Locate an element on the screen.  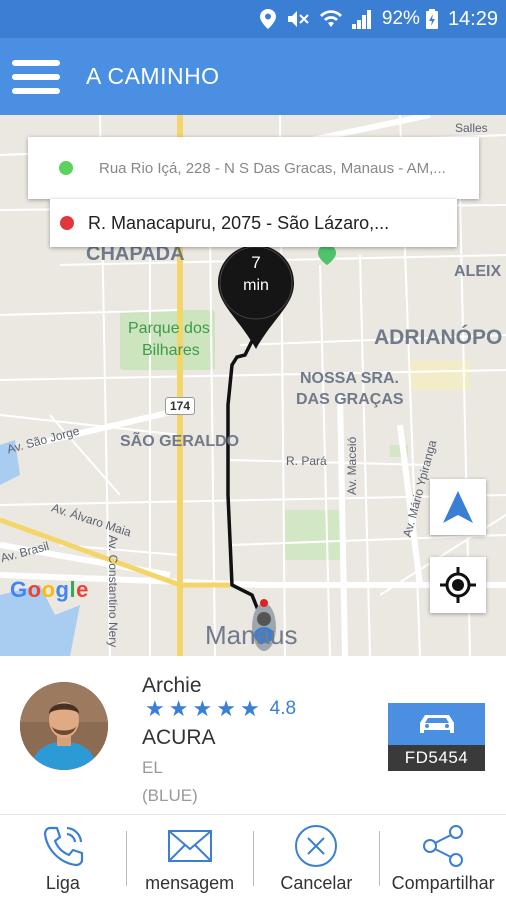
call-button: Liga is located at coordinates (63, 857).